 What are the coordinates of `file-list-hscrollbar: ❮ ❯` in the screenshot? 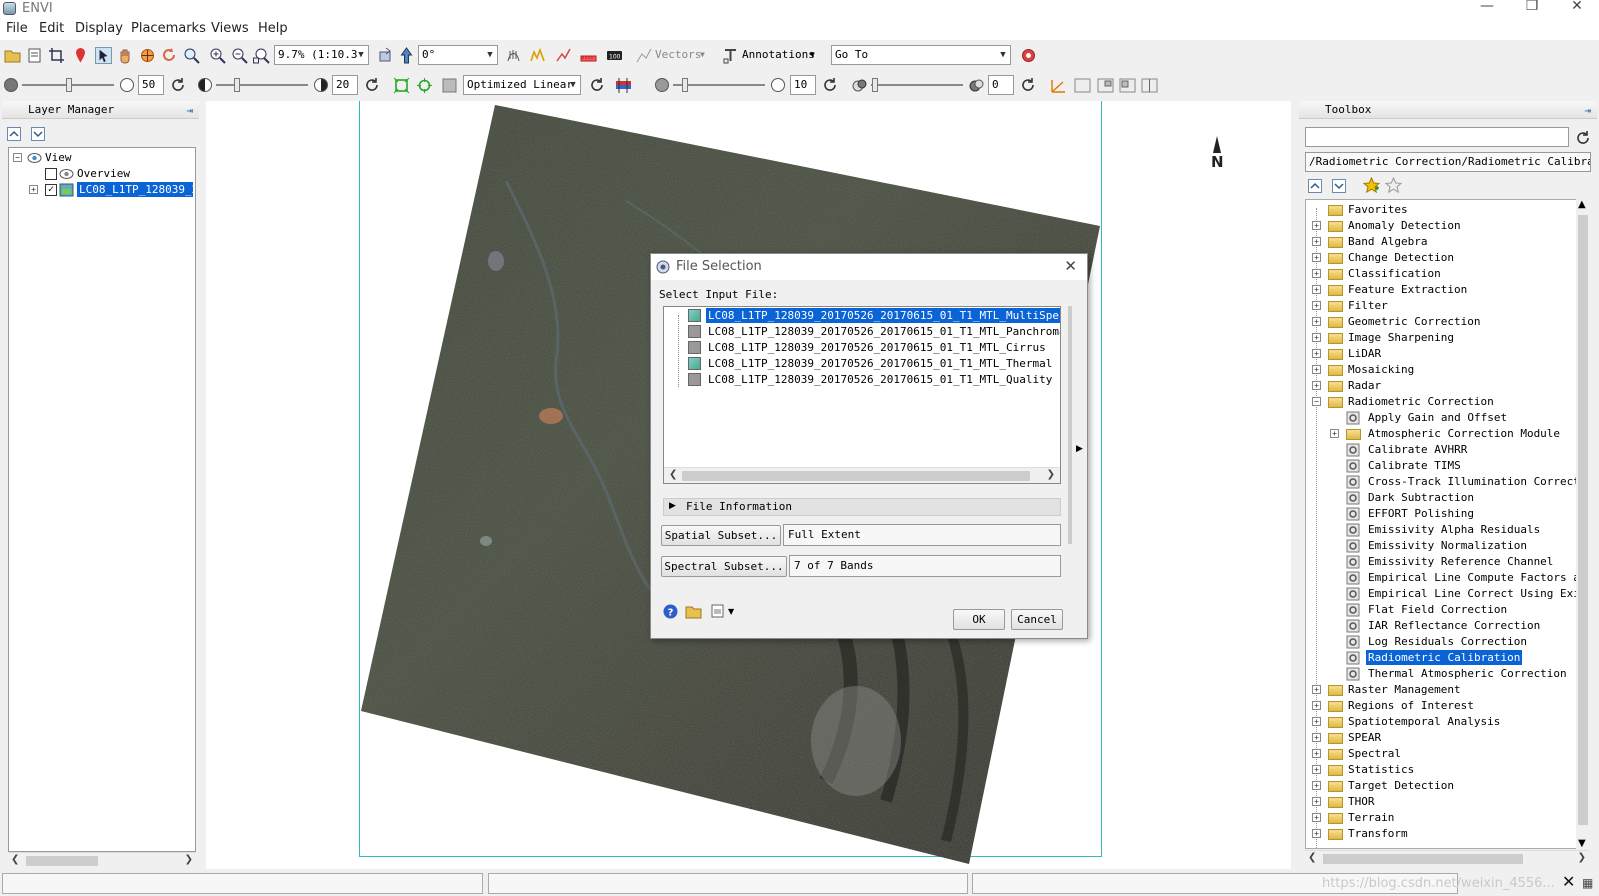 It's located at (862, 475).